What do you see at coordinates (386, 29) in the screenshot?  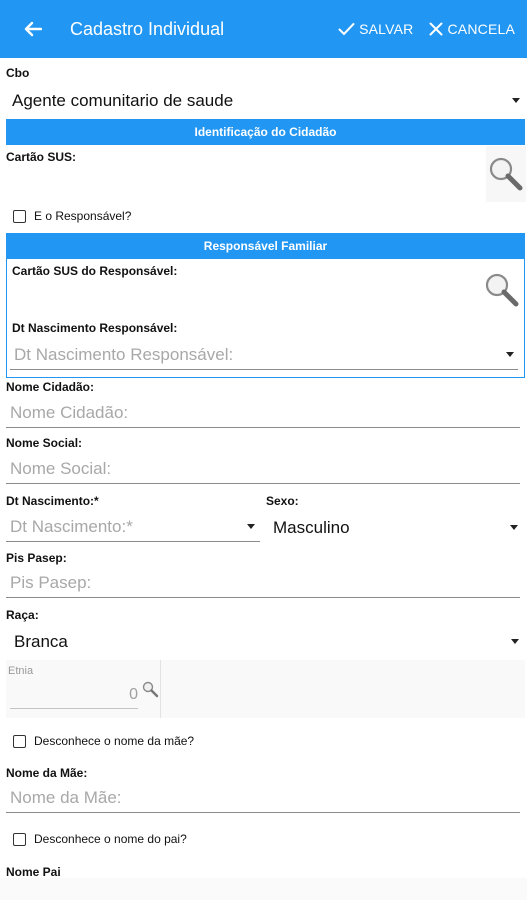 I see `save-label: SALVAR` at bounding box center [386, 29].